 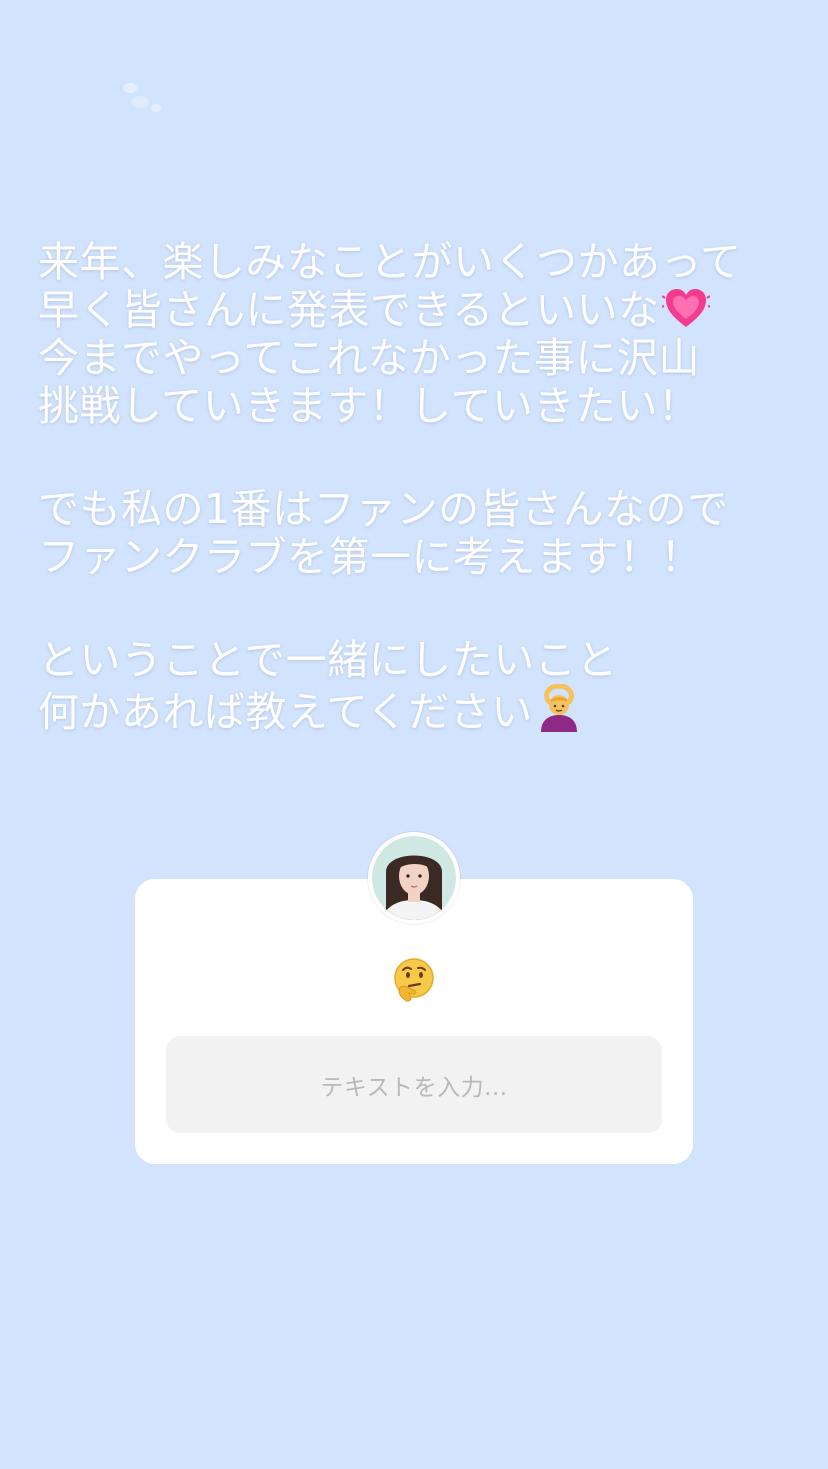 I want to click on avatar-image, so click(x=414, y=878).